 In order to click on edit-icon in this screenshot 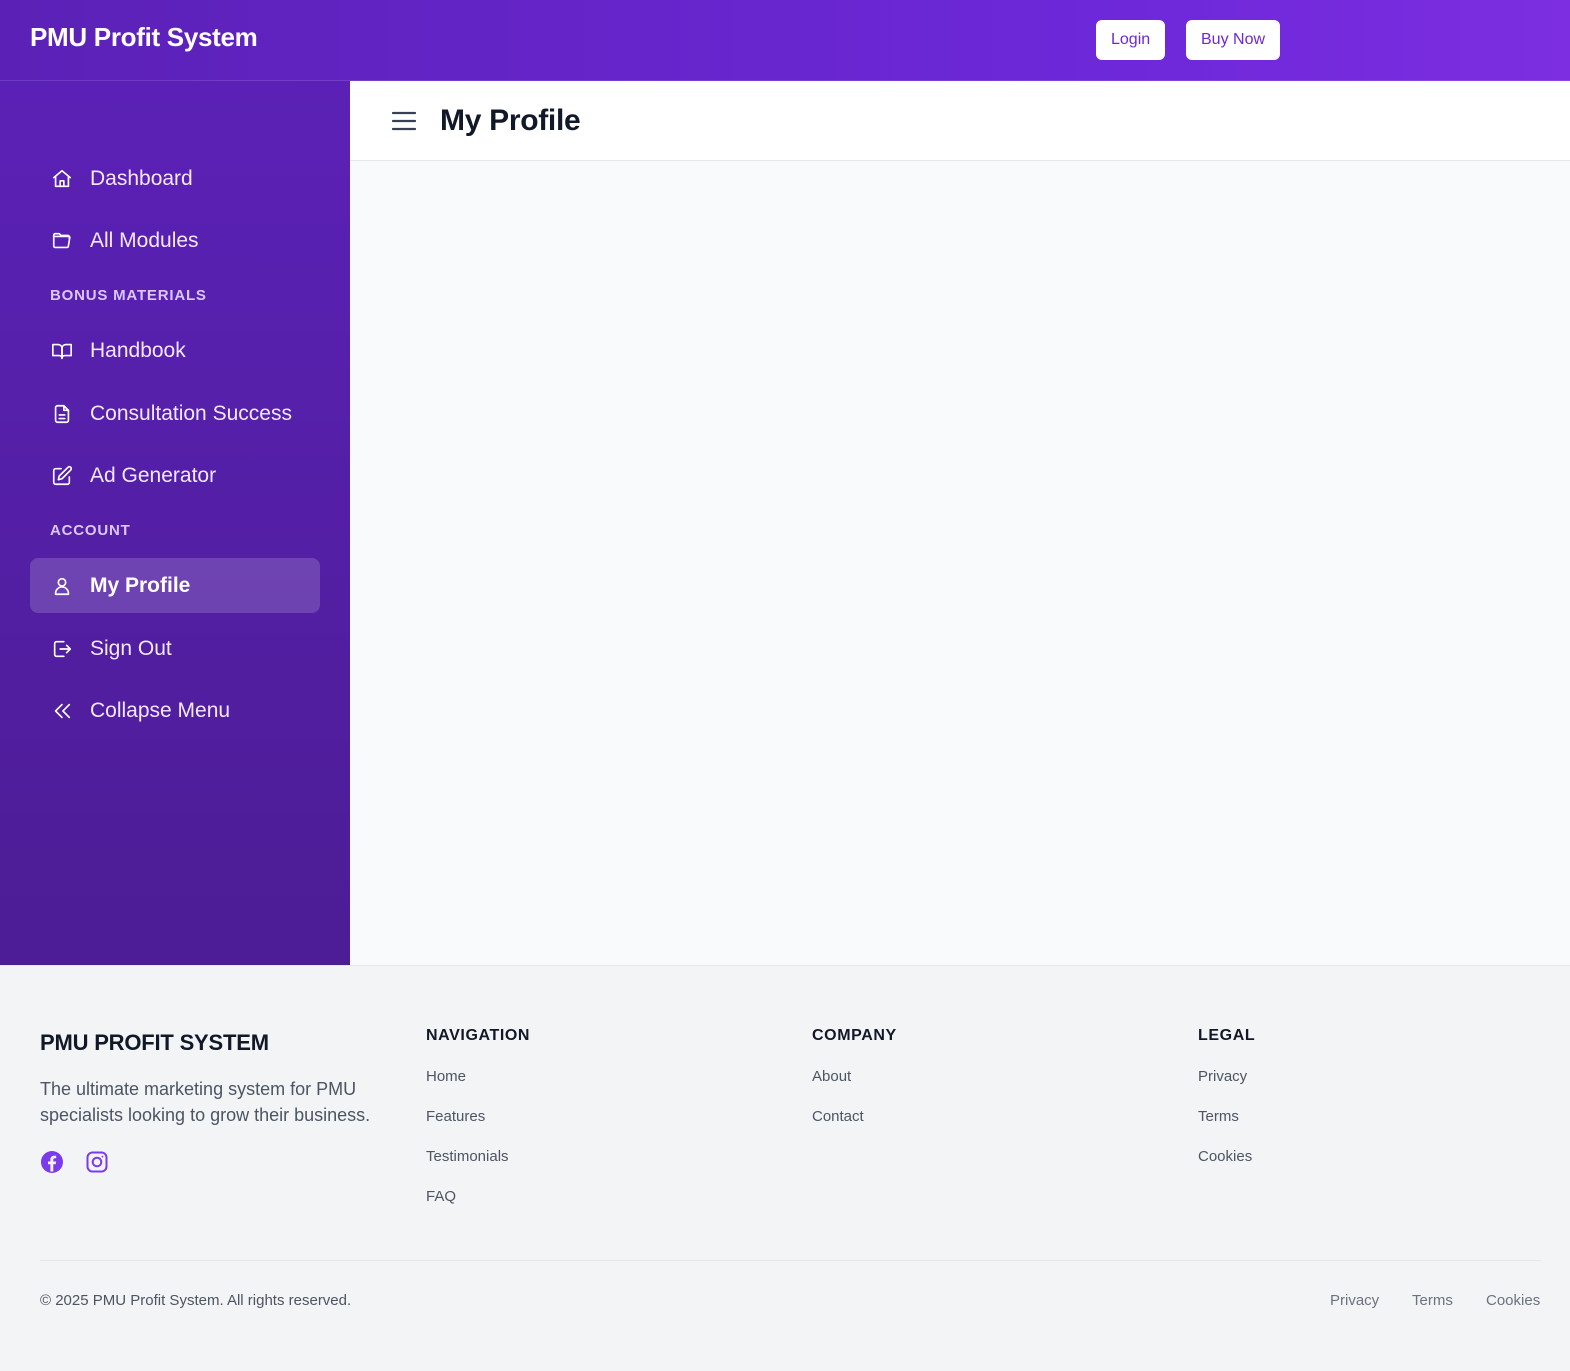, I will do `click(62, 476)`.